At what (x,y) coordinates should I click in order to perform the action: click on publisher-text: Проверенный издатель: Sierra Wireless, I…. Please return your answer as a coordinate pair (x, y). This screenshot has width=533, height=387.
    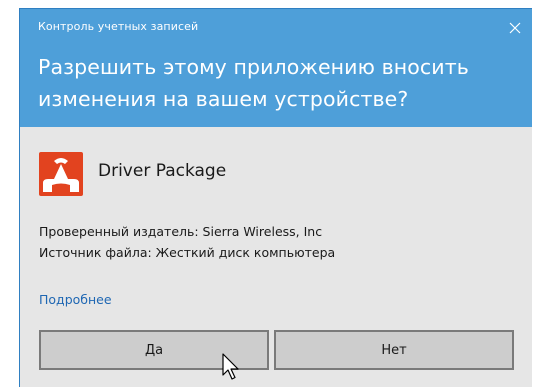
    Looking at the image, I should click on (181, 231).